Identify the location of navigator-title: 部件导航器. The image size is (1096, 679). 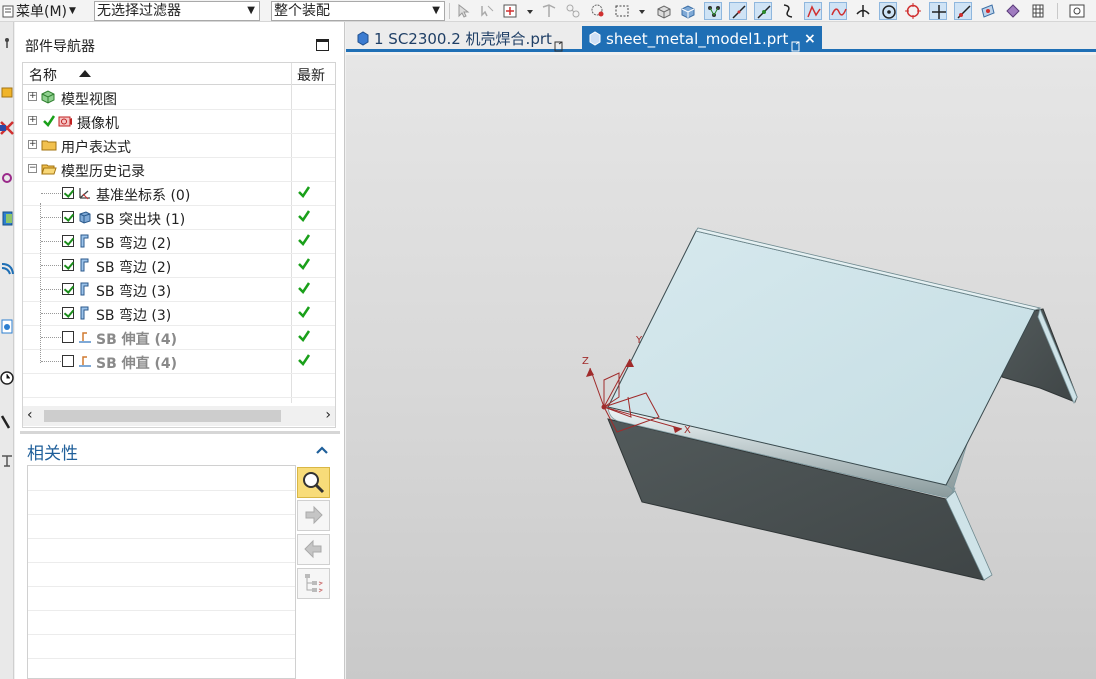
(60, 47).